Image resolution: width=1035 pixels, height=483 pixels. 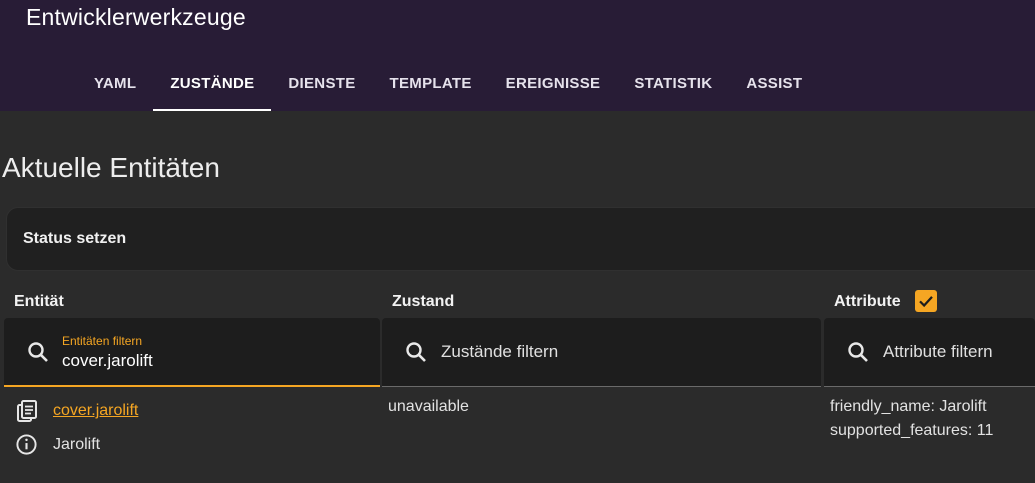 What do you see at coordinates (26, 444) in the screenshot?
I see `info-icon` at bounding box center [26, 444].